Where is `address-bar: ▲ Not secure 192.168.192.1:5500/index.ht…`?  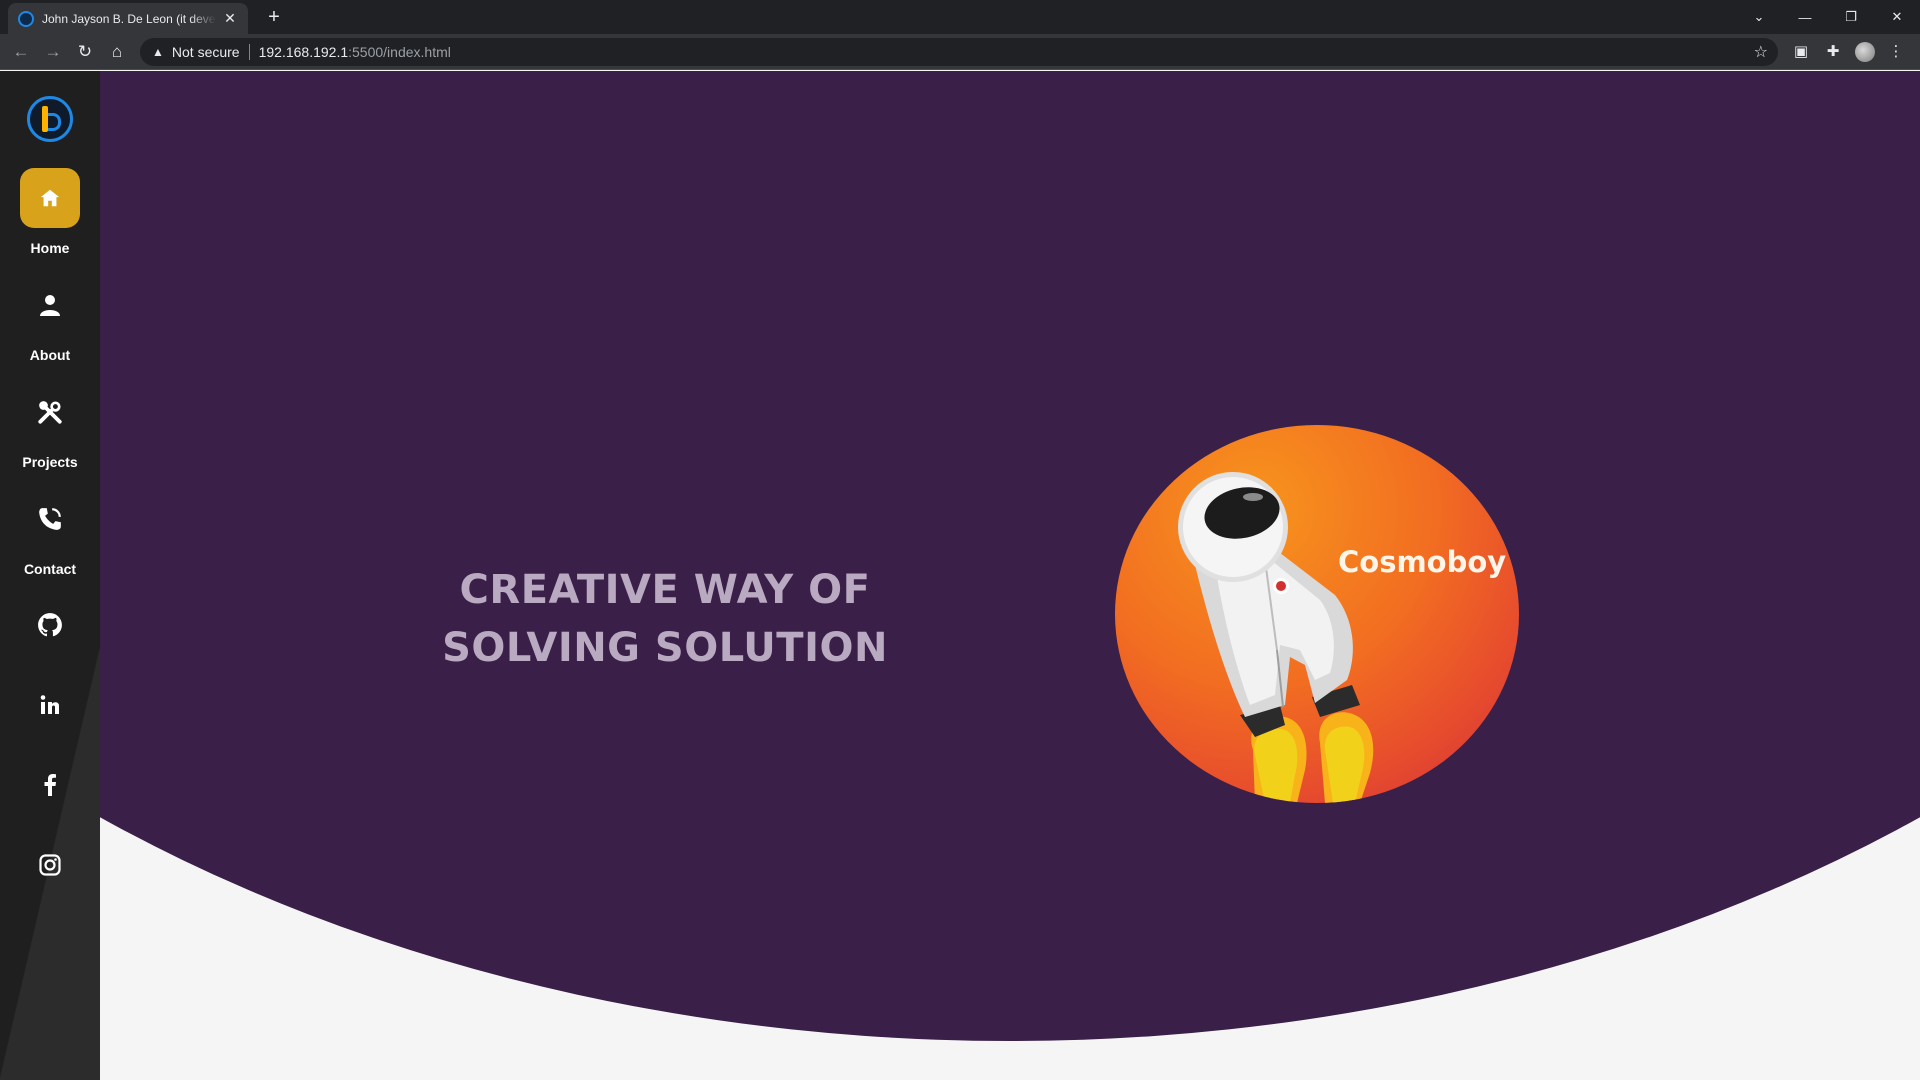 address-bar: ▲ Not secure 192.168.192.1:5500/index.ht… is located at coordinates (959, 52).